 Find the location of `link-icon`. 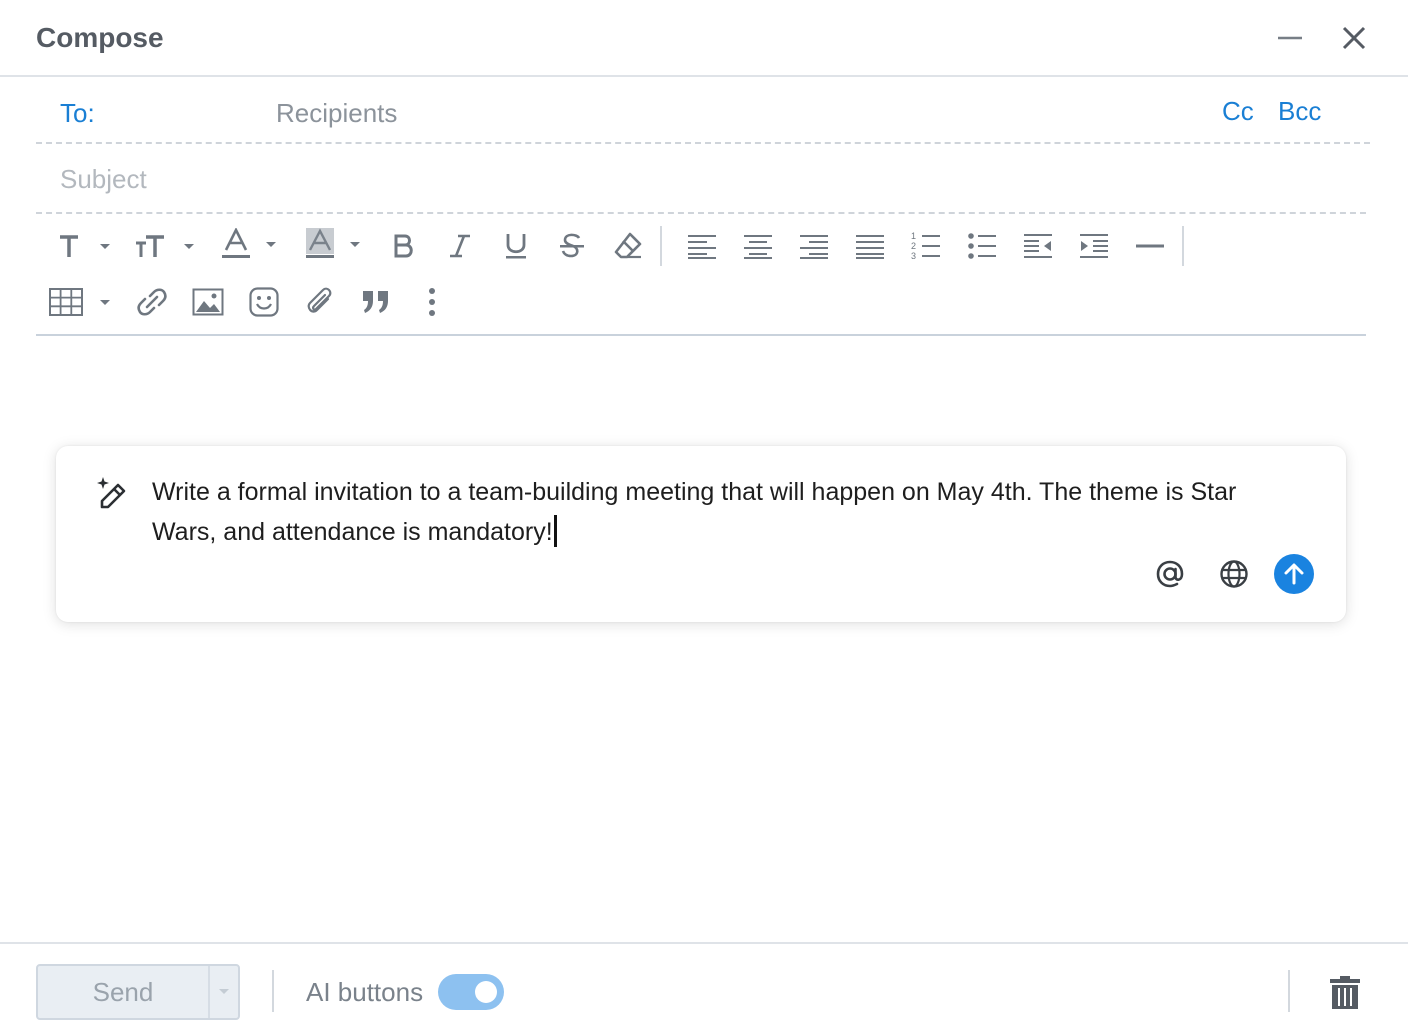

link-icon is located at coordinates (152, 302).